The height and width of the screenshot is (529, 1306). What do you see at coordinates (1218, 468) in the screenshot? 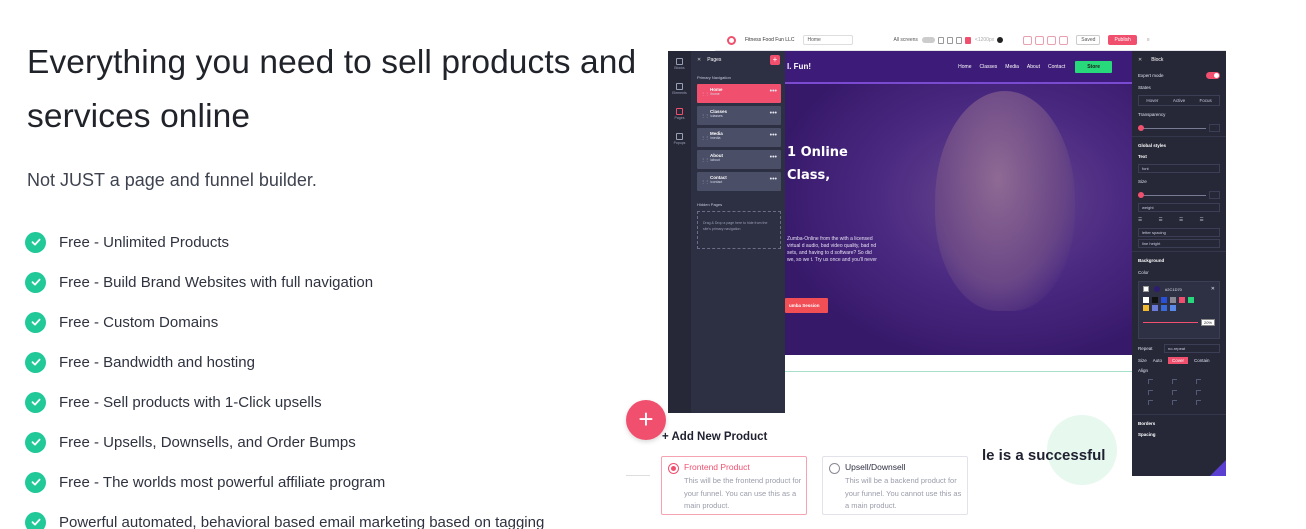
I see `help-corner-icon` at bounding box center [1218, 468].